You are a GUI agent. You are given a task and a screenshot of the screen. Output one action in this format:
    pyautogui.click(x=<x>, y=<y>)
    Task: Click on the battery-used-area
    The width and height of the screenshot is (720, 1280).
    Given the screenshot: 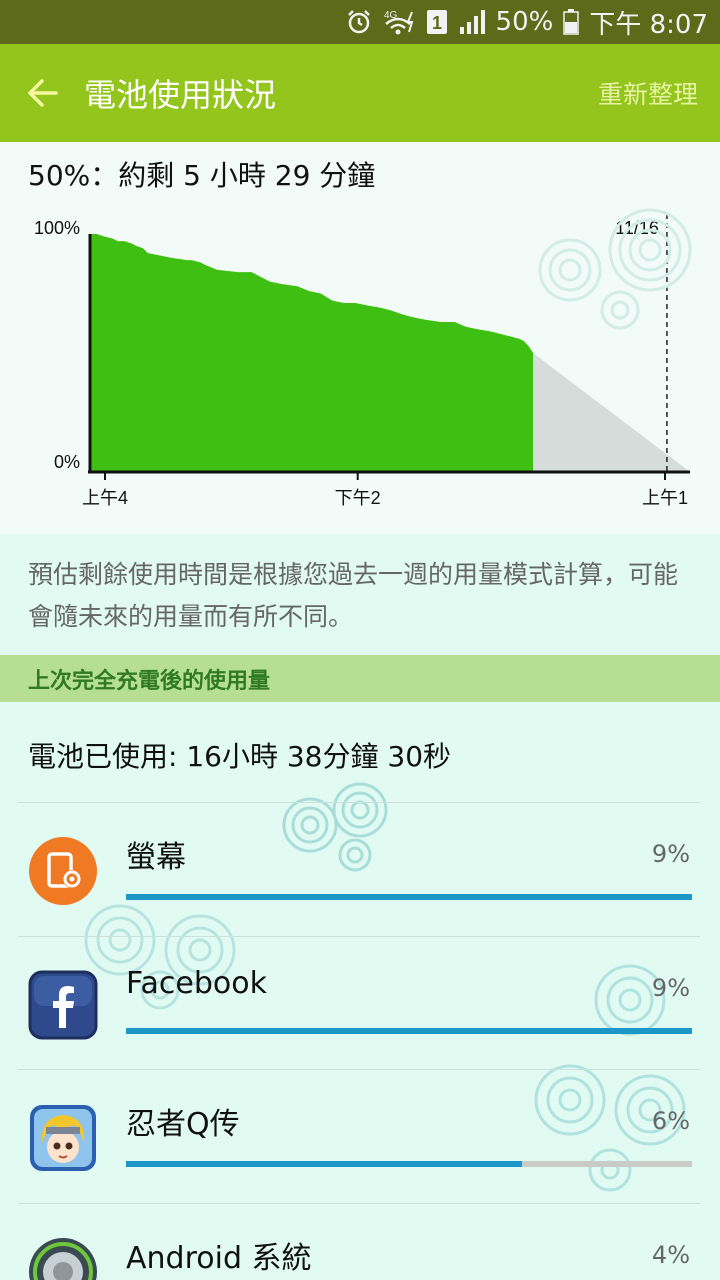 What is the action you would take?
    pyautogui.click(x=312, y=353)
    